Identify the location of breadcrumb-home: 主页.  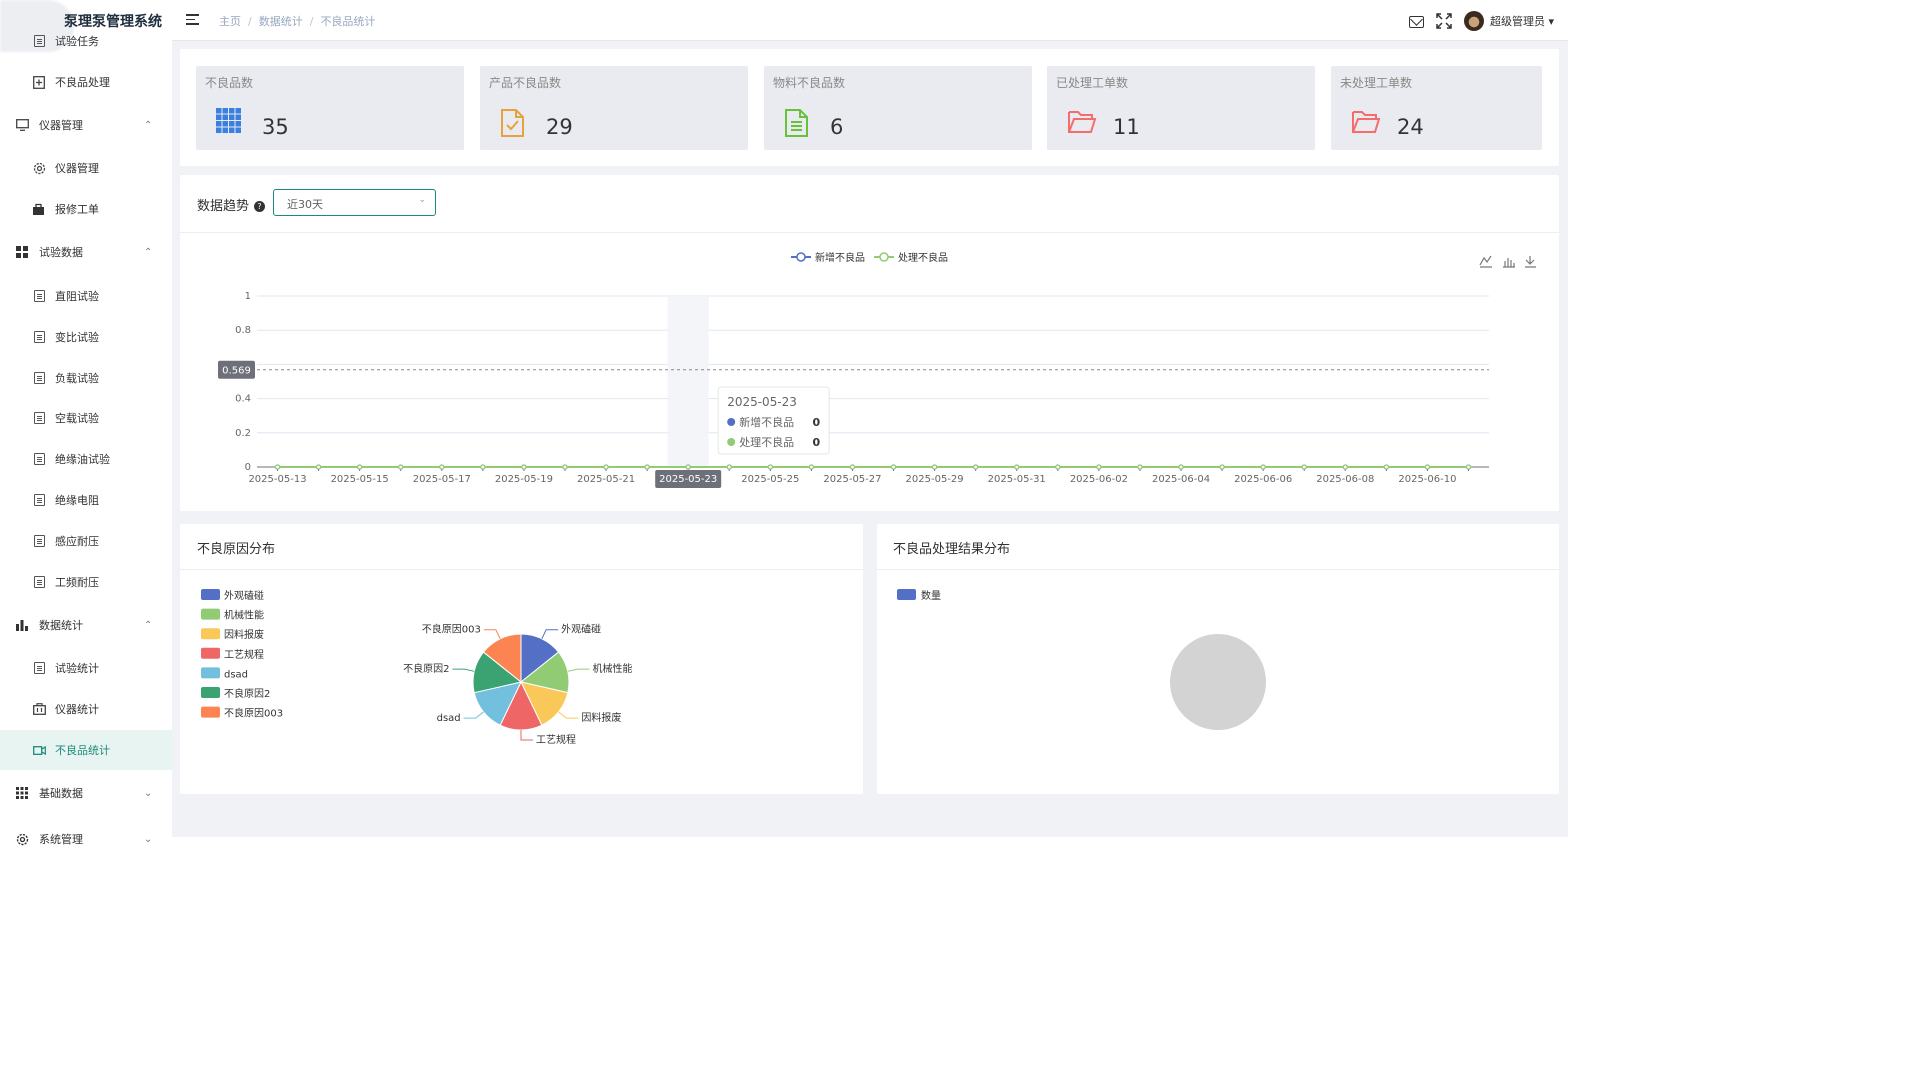
(230, 21).